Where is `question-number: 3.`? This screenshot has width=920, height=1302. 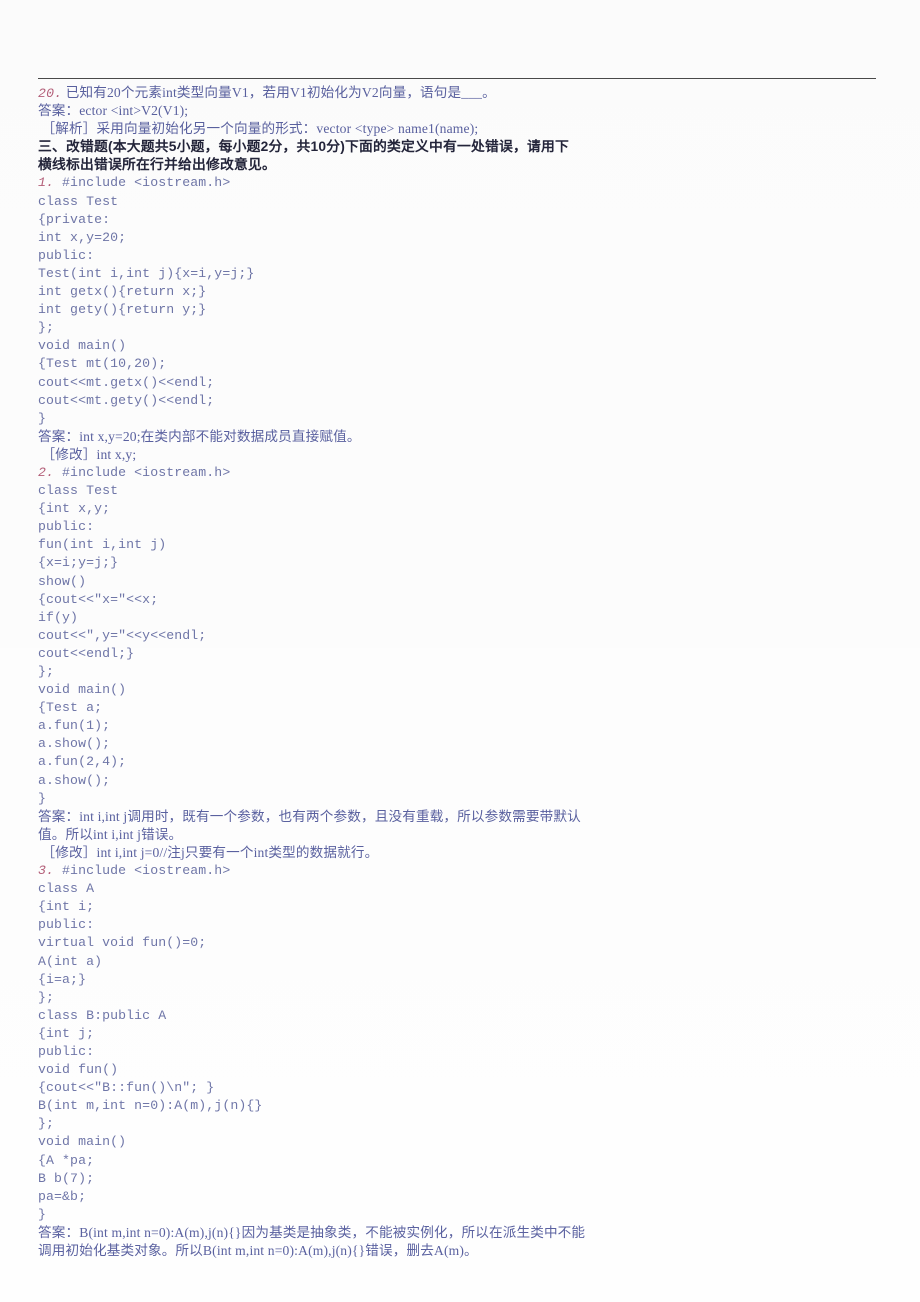
question-number: 3. is located at coordinates (46, 871).